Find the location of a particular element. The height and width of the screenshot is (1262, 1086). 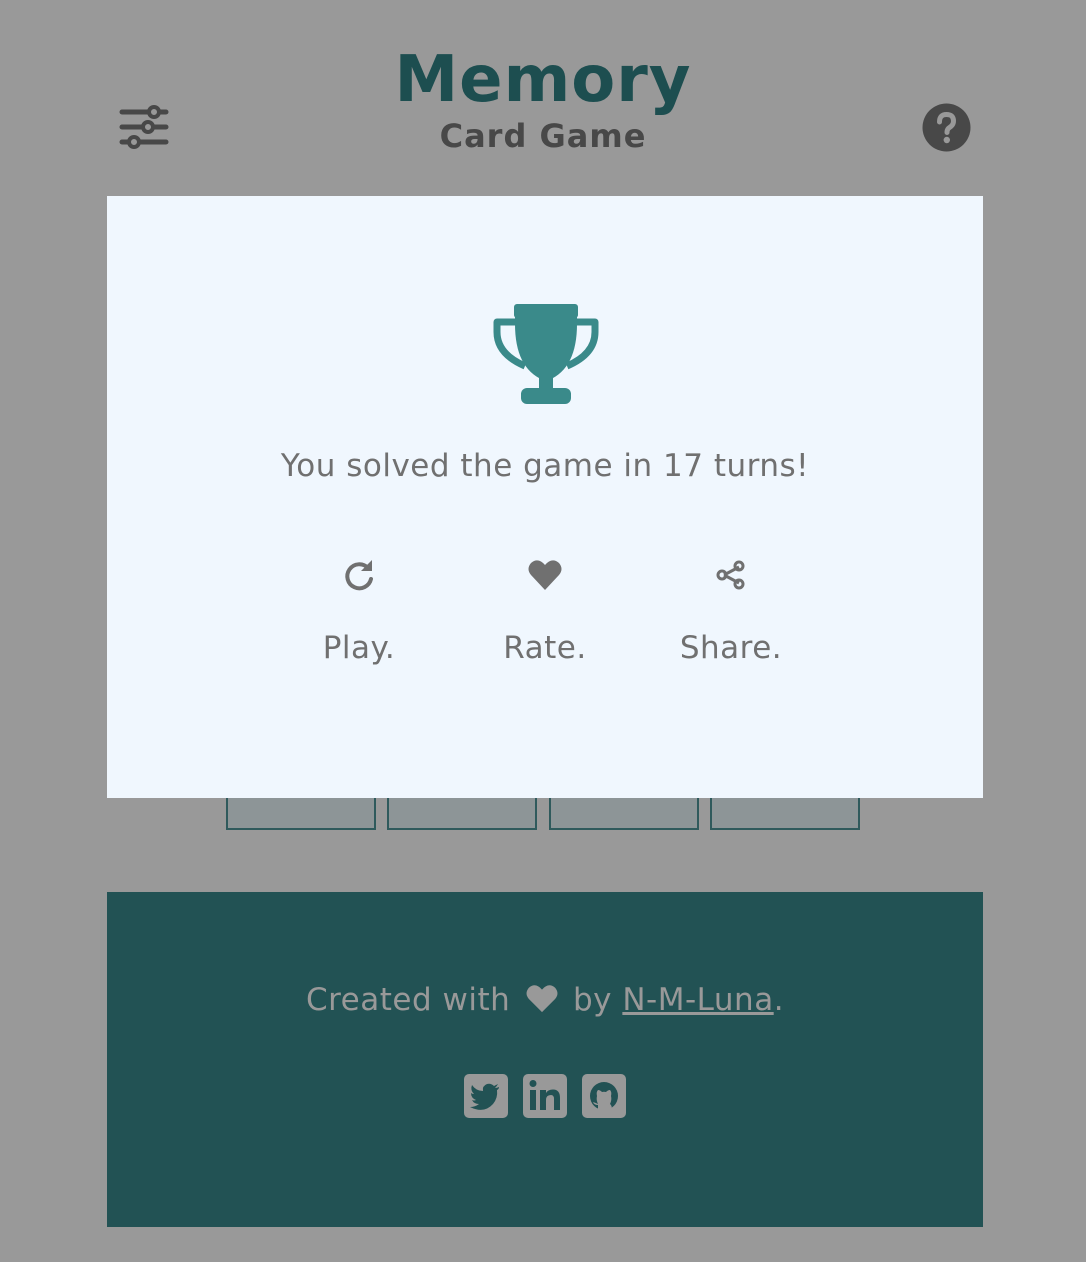

share-button: Share. is located at coordinates (731, 616).